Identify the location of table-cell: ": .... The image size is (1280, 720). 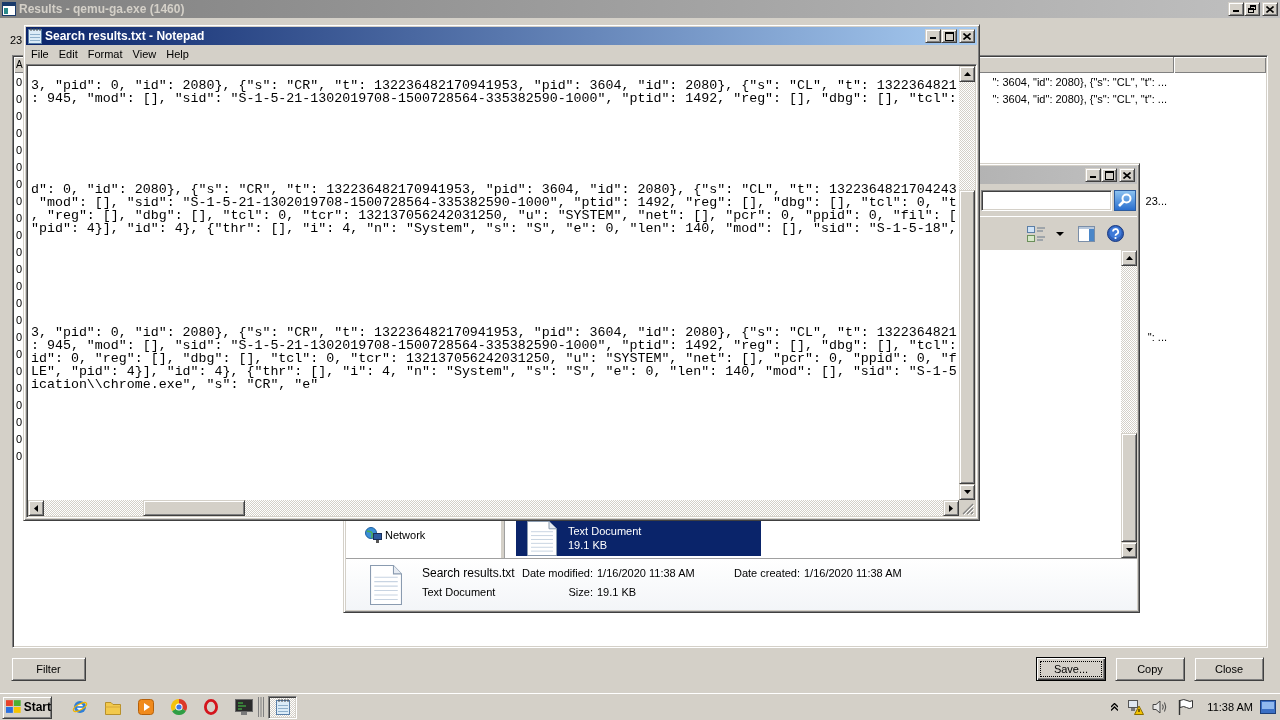
(1157, 336).